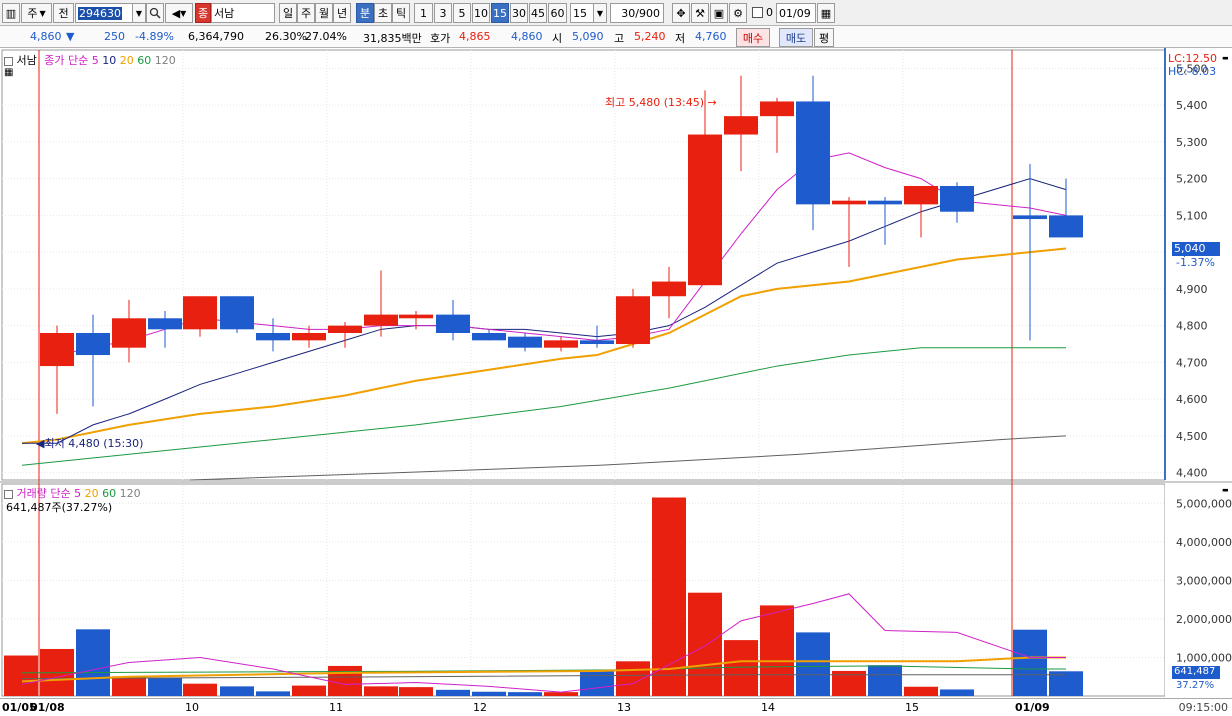 Image resolution: width=1232 pixels, height=716 pixels. What do you see at coordinates (680, 38) in the screenshot?
I see `low-label: 저` at bounding box center [680, 38].